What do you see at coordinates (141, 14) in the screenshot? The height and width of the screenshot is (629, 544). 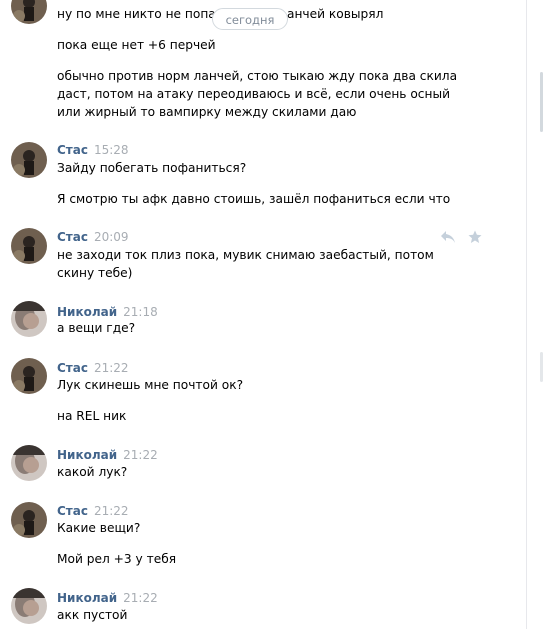 I see `message-line: ну по мне никто не попад` at bounding box center [141, 14].